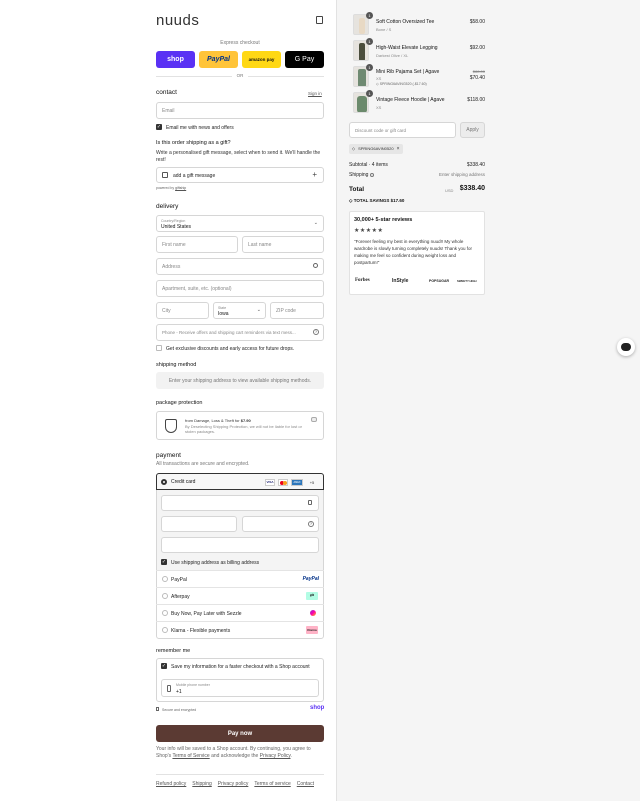  What do you see at coordinates (384, 29) in the screenshot?
I see `cart-item-variant: Bone / S` at bounding box center [384, 29].